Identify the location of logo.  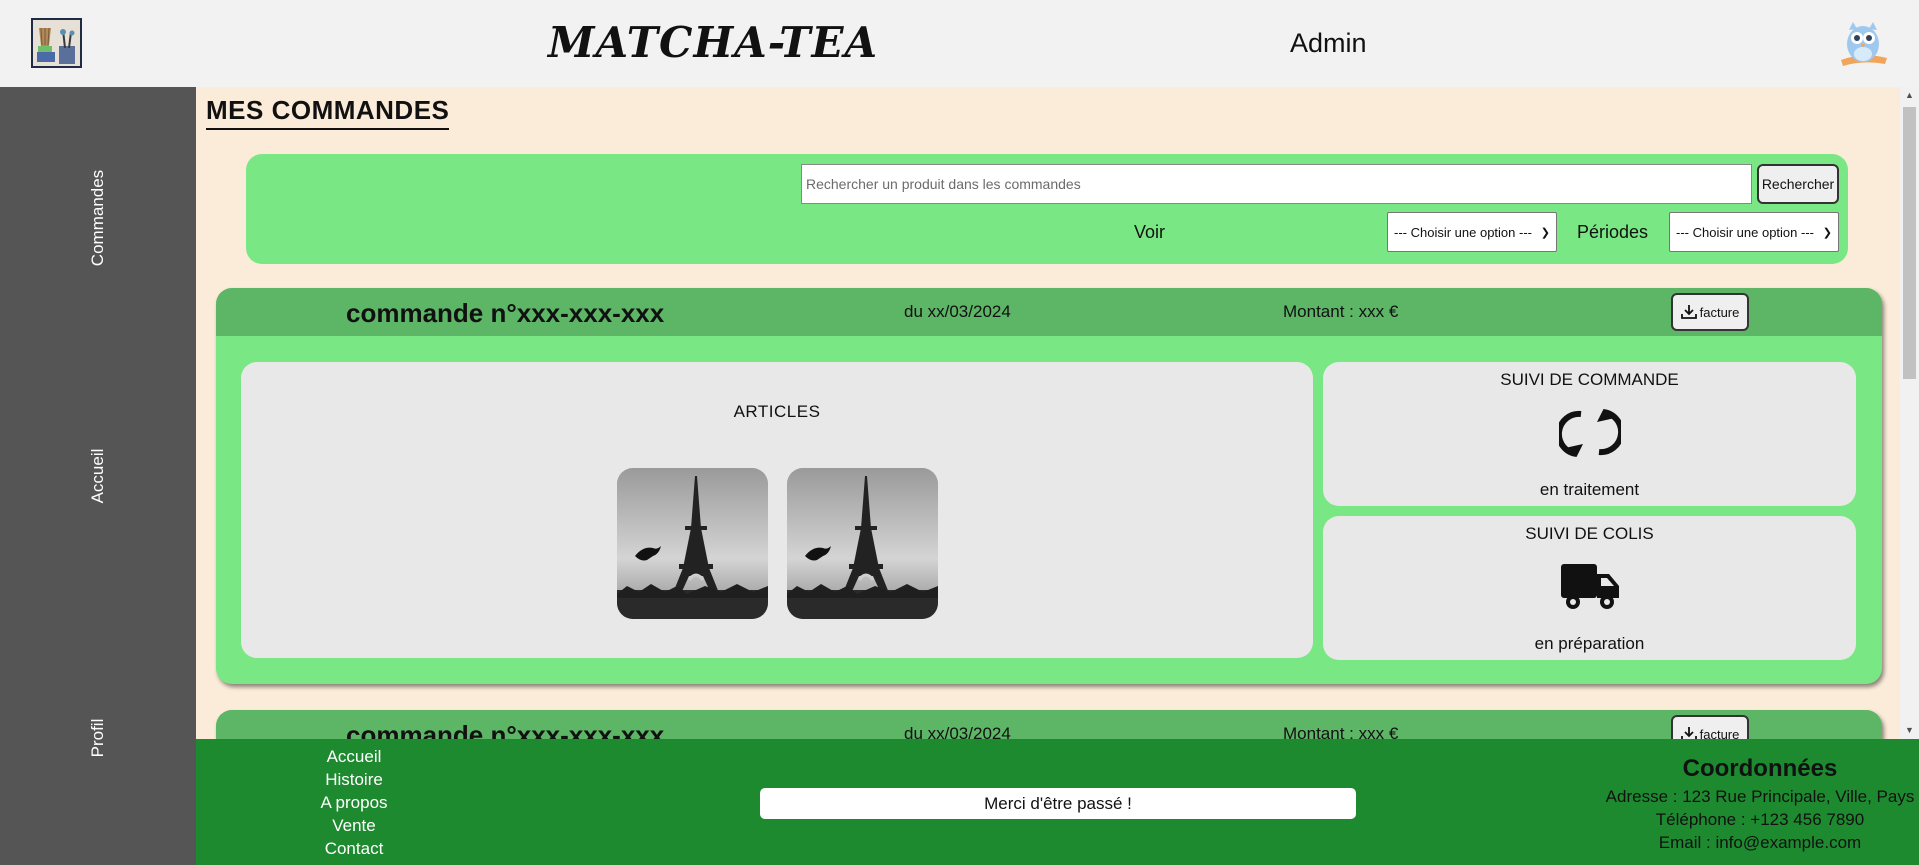
(56, 43).